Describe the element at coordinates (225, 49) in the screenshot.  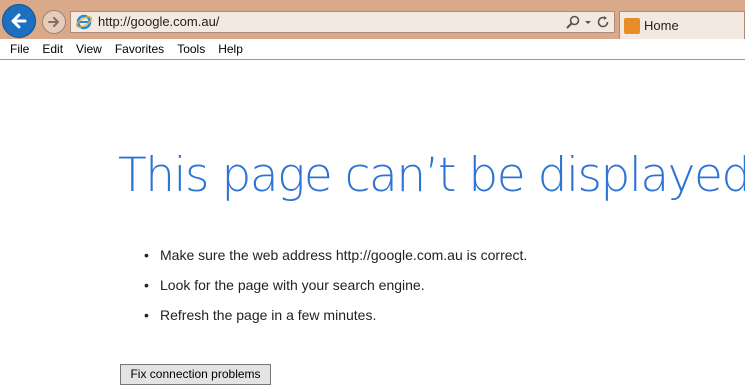
I see `menu-help: Help` at that location.